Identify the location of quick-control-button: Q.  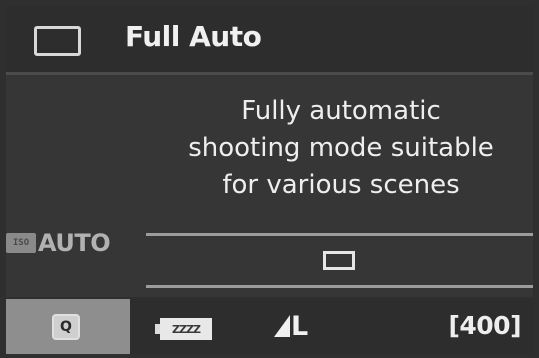
(68, 326).